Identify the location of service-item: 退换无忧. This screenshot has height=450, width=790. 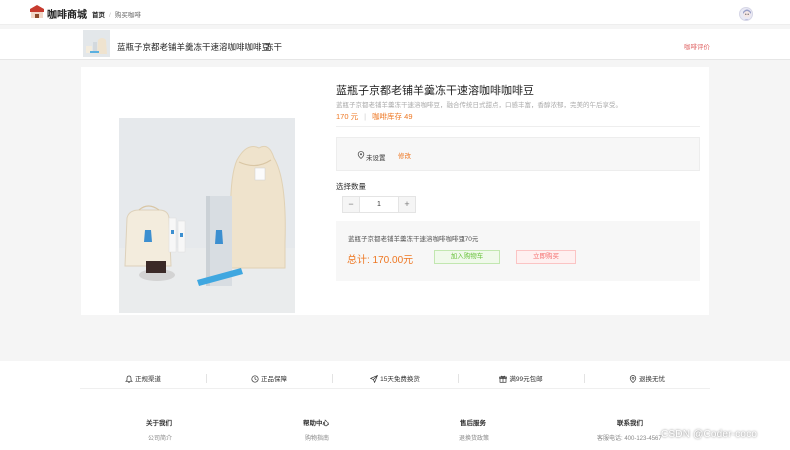
(647, 378).